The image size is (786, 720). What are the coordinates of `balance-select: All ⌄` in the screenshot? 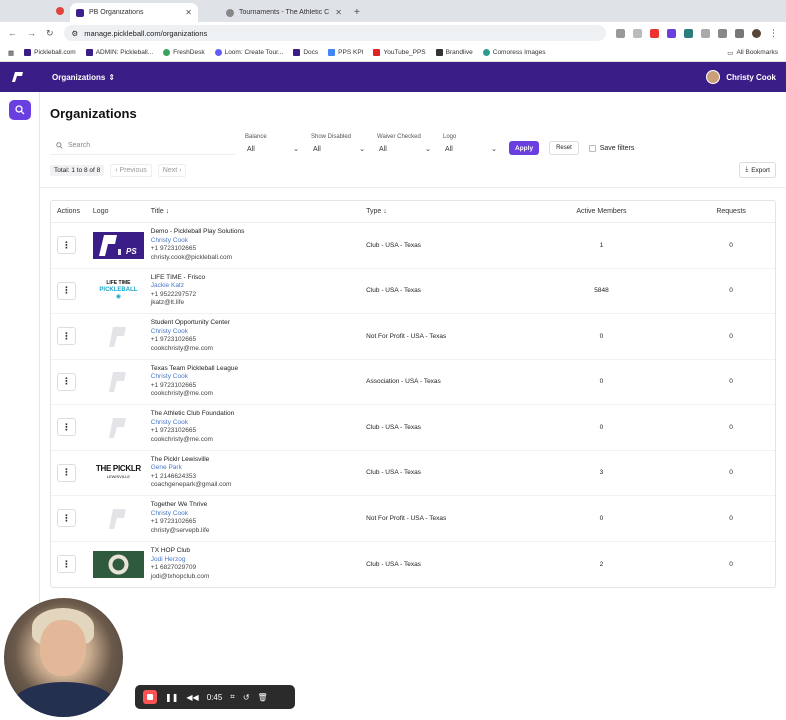 It's located at (273, 149).